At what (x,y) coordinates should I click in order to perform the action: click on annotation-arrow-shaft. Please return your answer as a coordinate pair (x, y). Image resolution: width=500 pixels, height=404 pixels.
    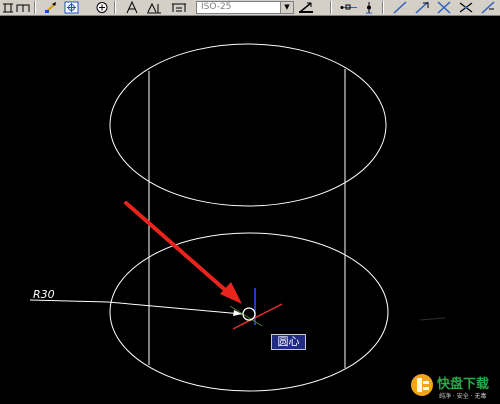
    Looking at the image, I should click on (179, 249).